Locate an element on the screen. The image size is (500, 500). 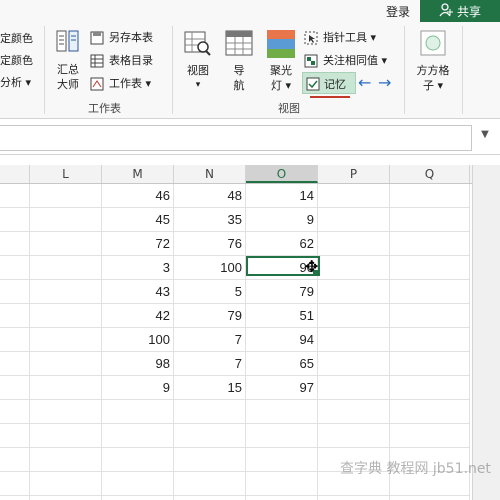
back-arrow-icon: ← is located at coordinates (364, 82).